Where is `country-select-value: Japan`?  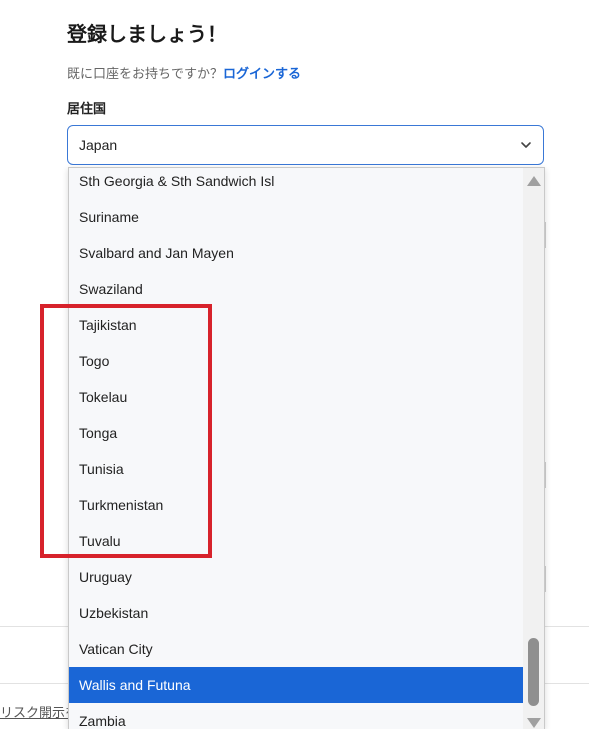 country-select-value: Japan is located at coordinates (98, 145).